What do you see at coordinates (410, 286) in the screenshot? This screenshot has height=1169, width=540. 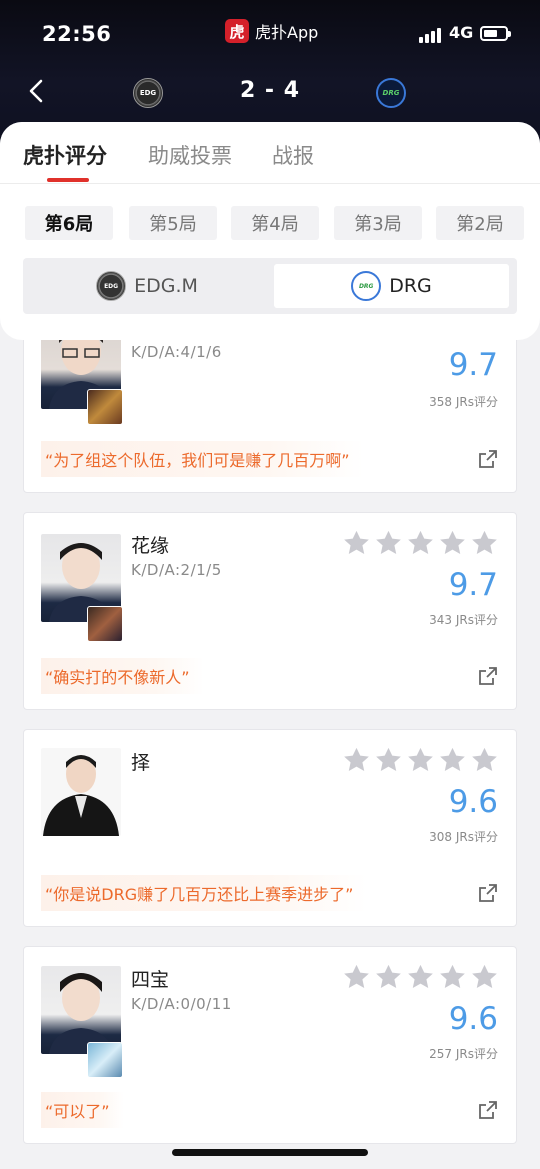 I see `team-switch-right-label: DRG` at bounding box center [410, 286].